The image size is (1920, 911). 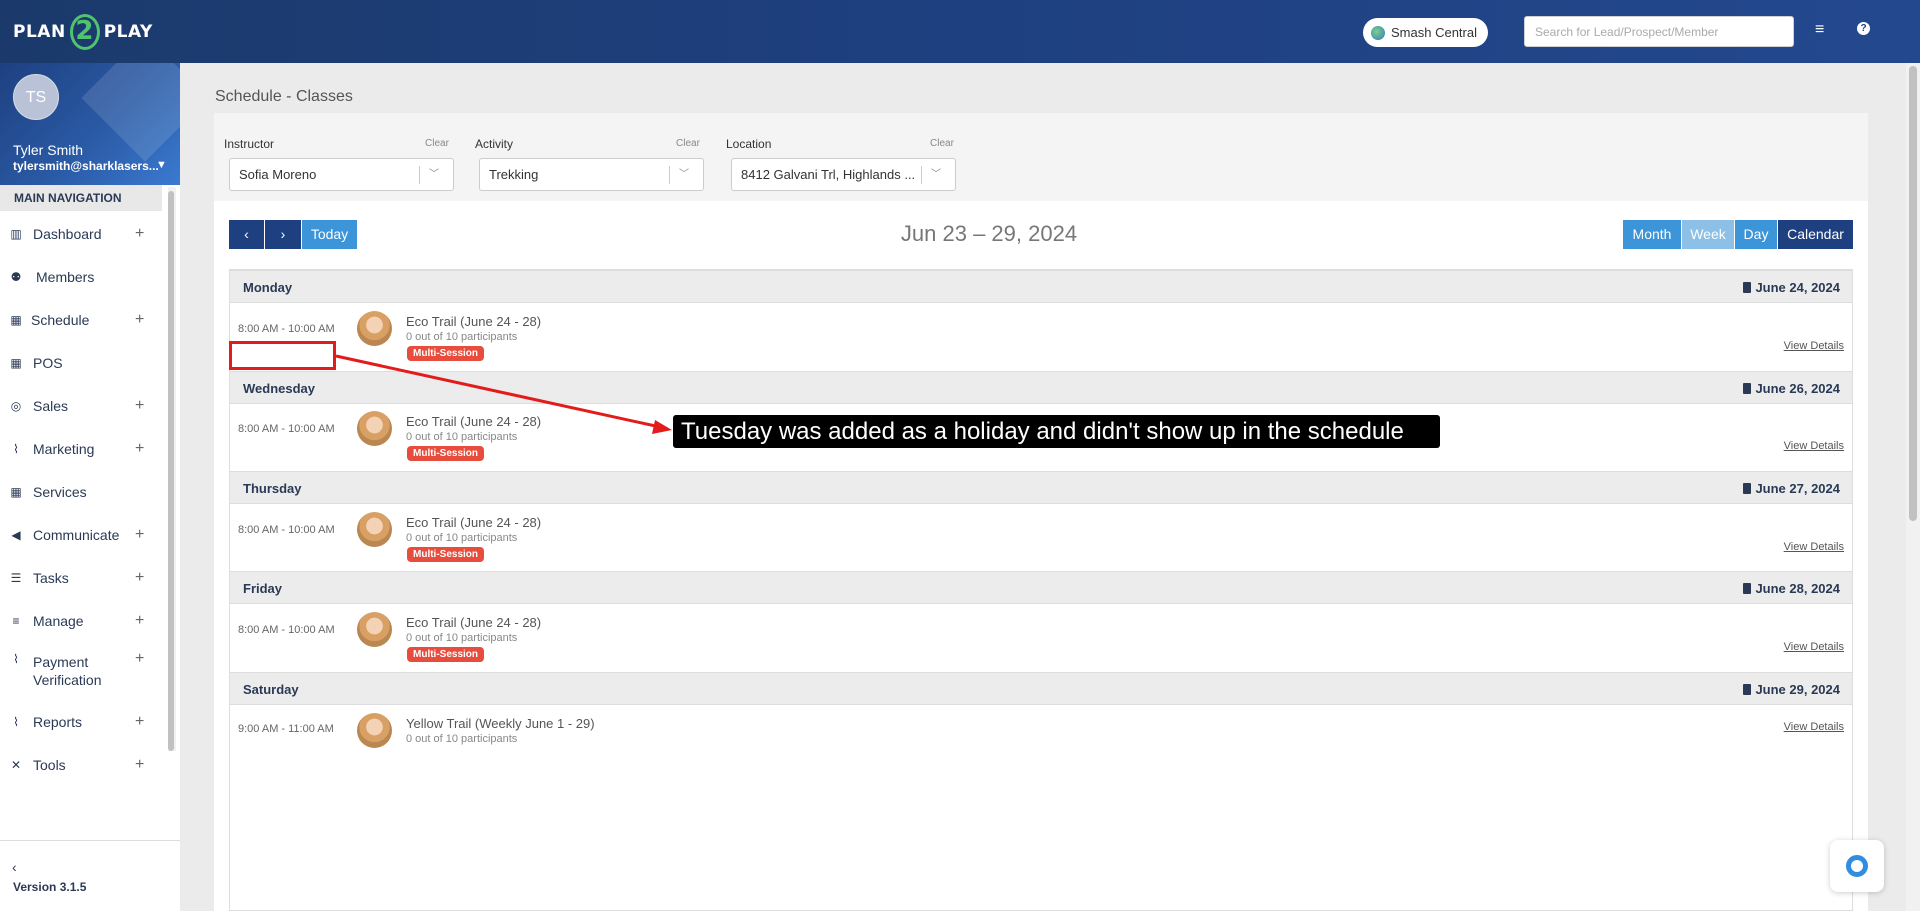 I want to click on week-view-button: Week, so click(x=1708, y=234).